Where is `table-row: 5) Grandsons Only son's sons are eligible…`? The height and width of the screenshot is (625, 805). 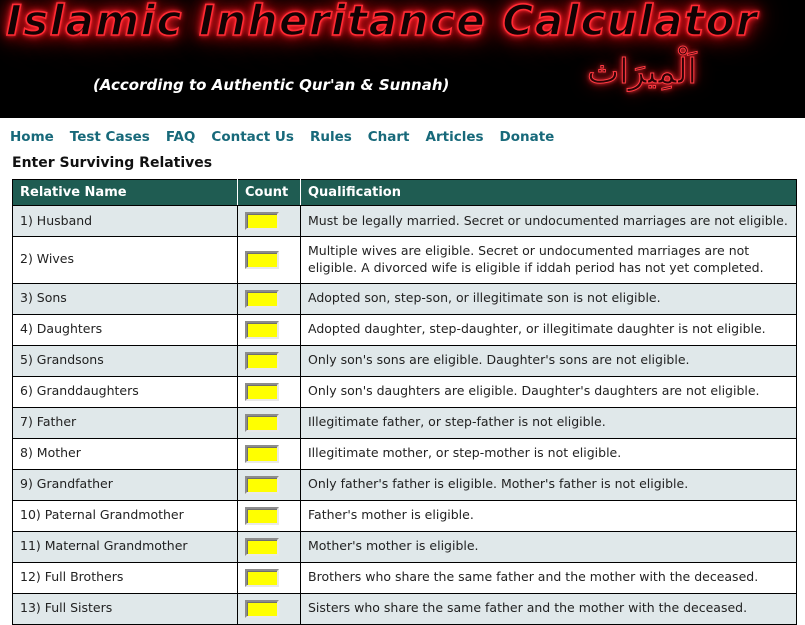
table-row: 5) Grandsons Only son's sons are eligible… is located at coordinates (404, 361).